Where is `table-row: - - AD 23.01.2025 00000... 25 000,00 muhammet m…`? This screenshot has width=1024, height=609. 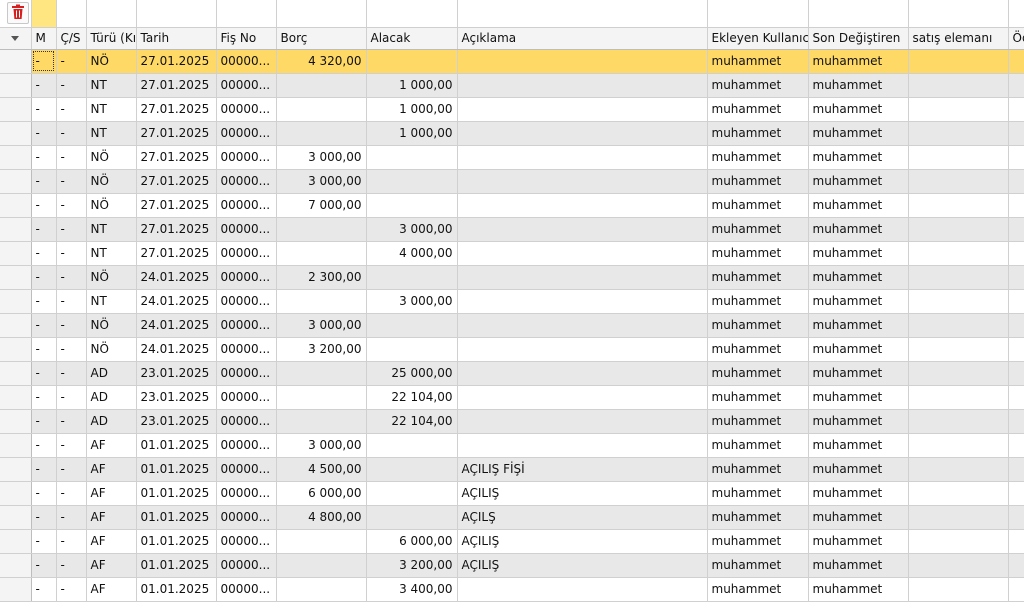
table-row: - - AD 23.01.2025 00000... 25 000,00 muhammet m… is located at coordinates (512, 373).